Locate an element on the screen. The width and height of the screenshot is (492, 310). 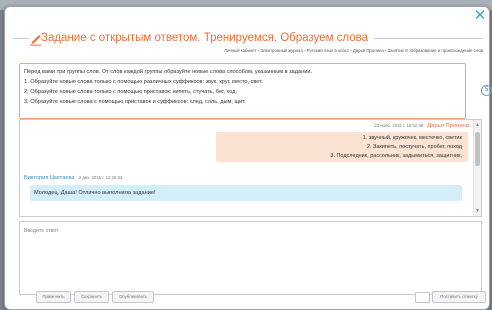
answer-placeholder: Введите ответ is located at coordinates (41, 231).